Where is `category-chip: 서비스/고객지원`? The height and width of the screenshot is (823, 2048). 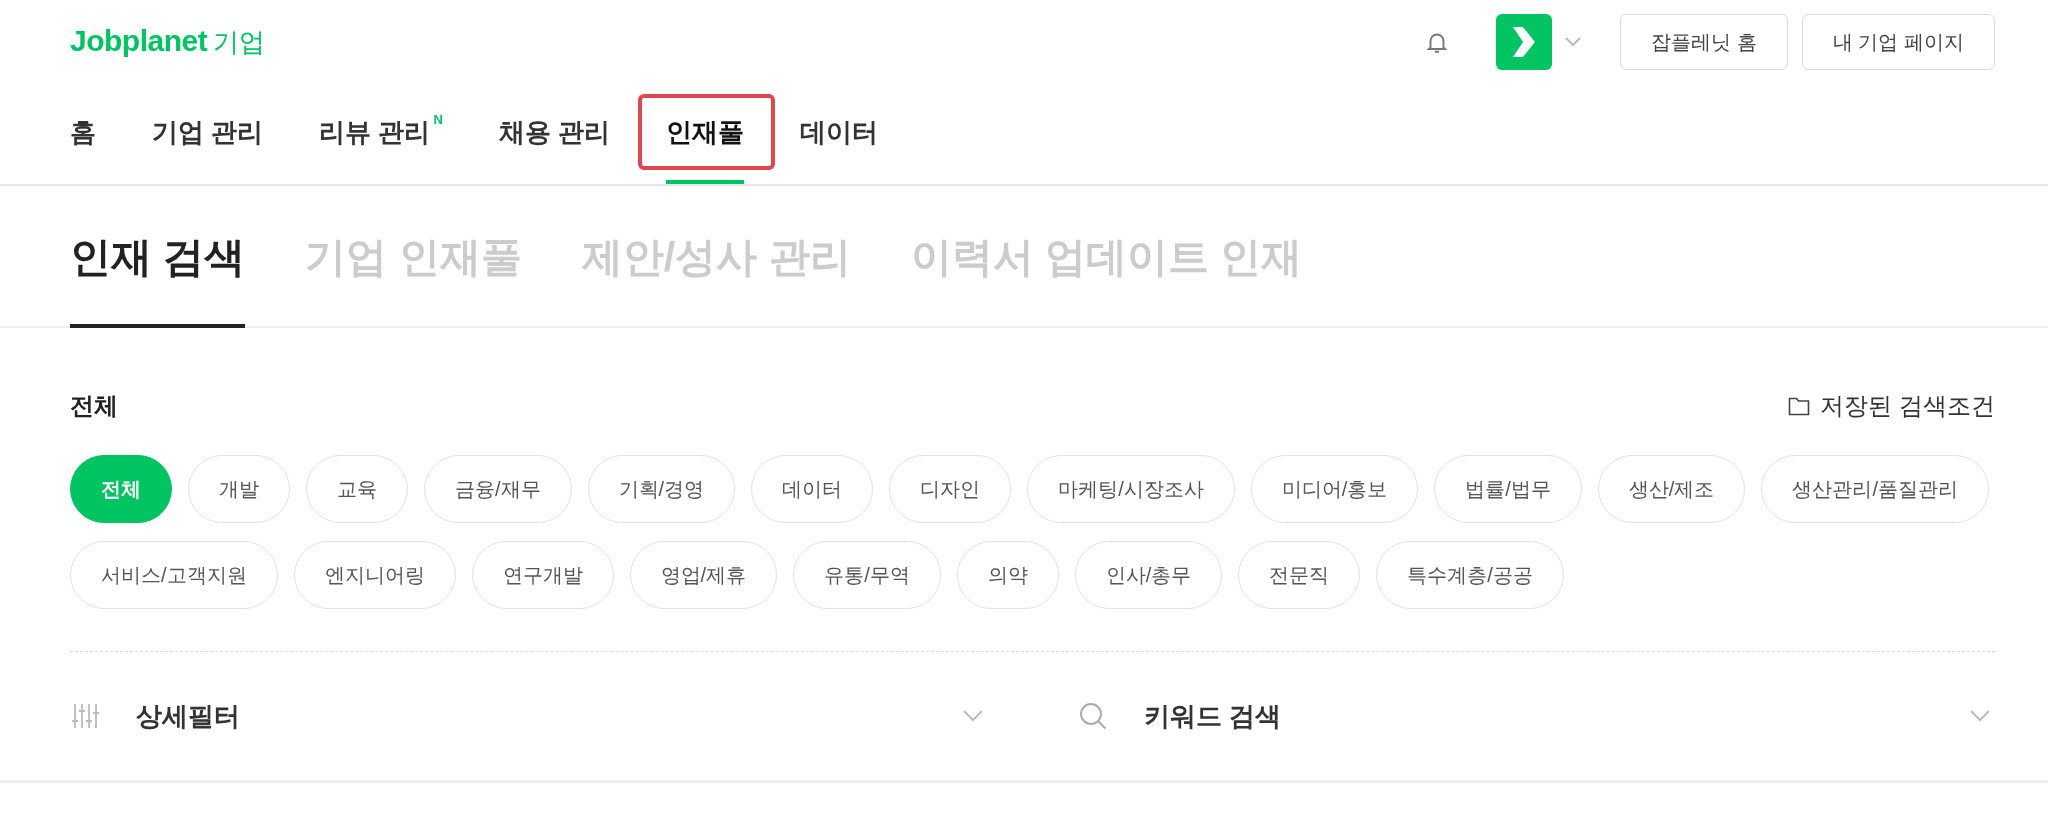
category-chip: 서비스/고객지원 is located at coordinates (174, 575).